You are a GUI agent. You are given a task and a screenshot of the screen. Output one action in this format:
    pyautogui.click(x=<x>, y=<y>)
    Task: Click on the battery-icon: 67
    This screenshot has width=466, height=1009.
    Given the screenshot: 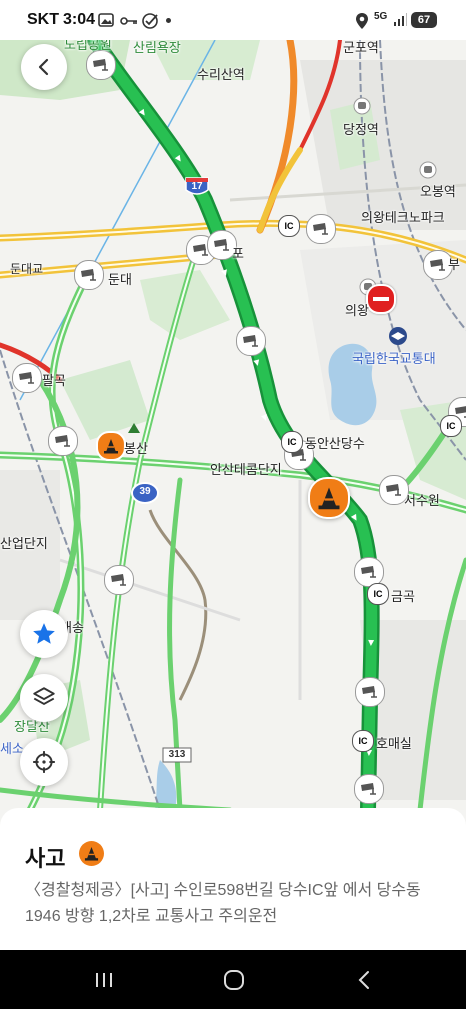 What is the action you would take?
    pyautogui.click(x=424, y=20)
    